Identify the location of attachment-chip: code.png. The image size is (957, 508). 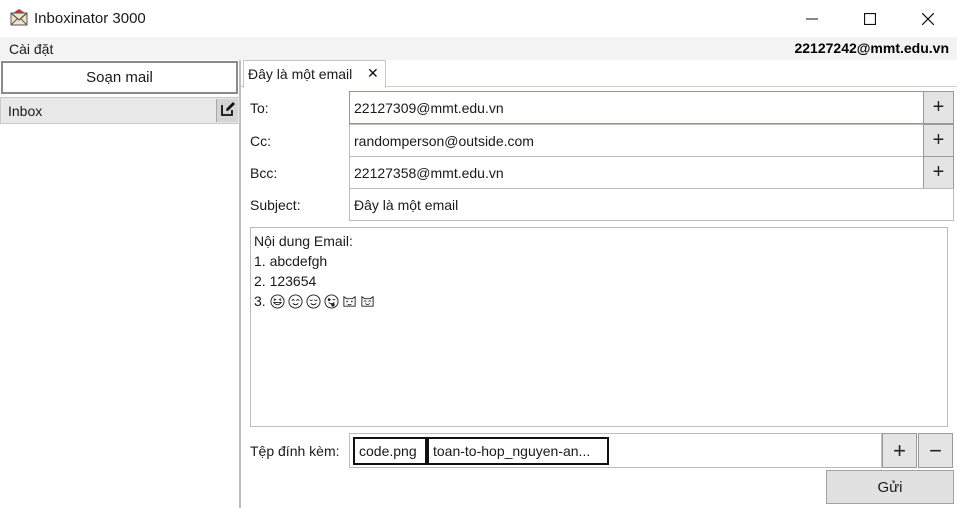
(390, 451).